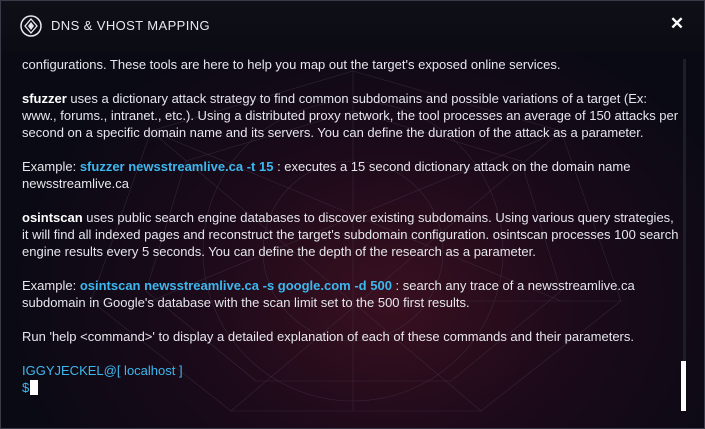 The image size is (705, 429). What do you see at coordinates (44, 98) in the screenshot?
I see `sfuzzer-command-name: sfuzzer` at bounding box center [44, 98].